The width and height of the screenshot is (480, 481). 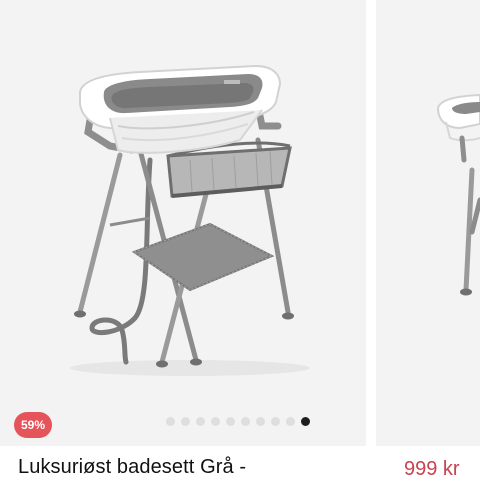 I want to click on discount-badge: 59%, so click(x=33, y=425).